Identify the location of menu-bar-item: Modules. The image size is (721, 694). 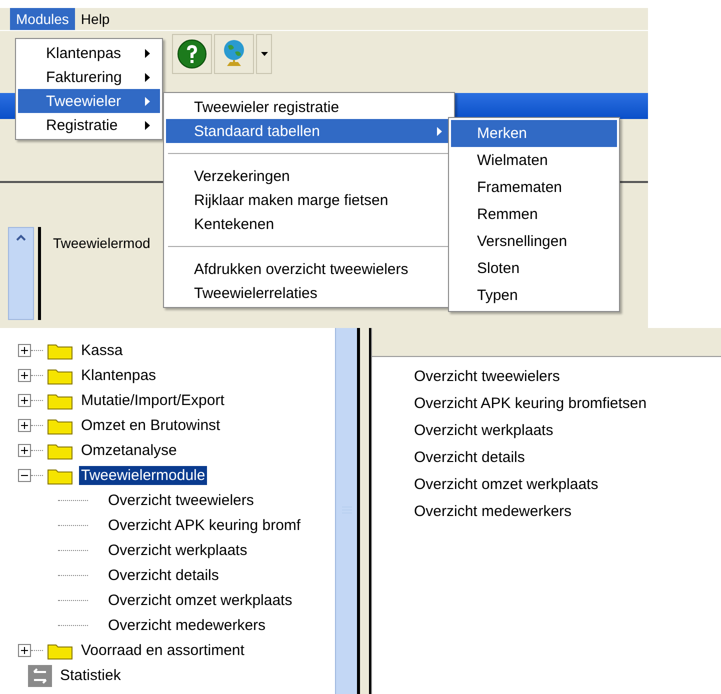
(42, 19).